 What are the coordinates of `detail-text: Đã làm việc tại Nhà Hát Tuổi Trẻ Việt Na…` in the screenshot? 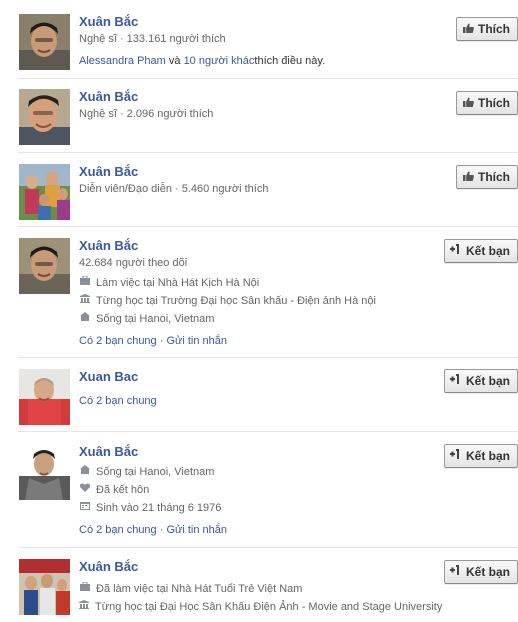 It's located at (199, 589).